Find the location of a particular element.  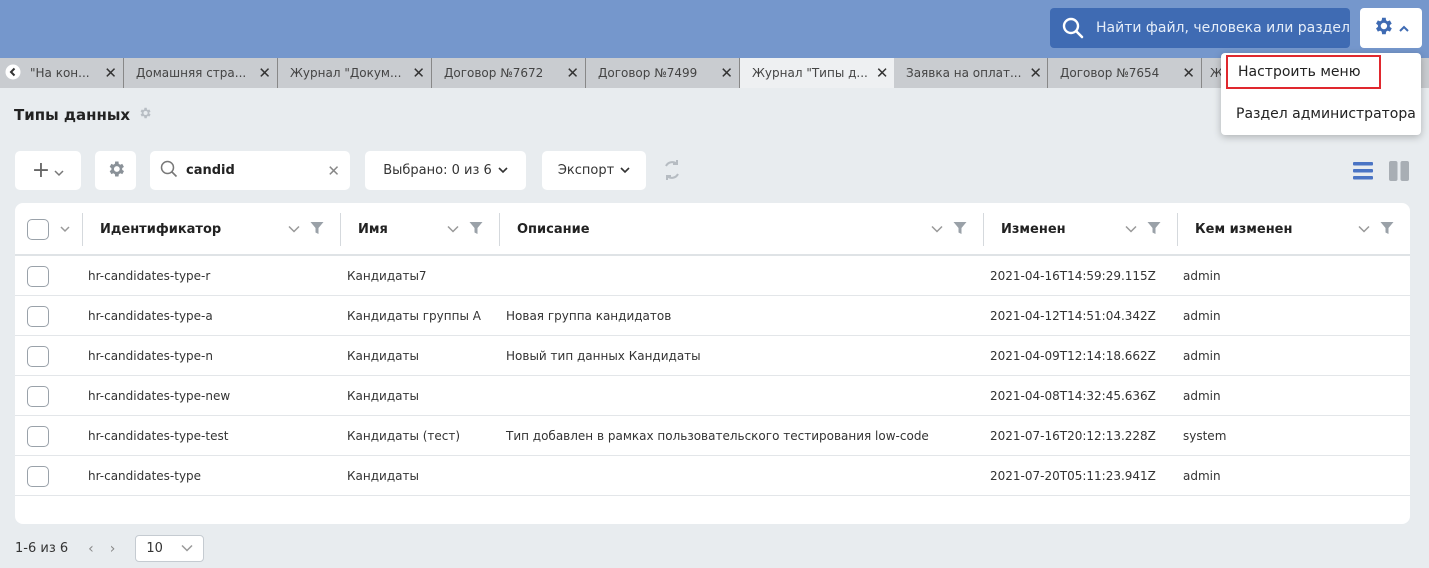

column-header-id: Идентификатор is located at coordinates (211, 229).